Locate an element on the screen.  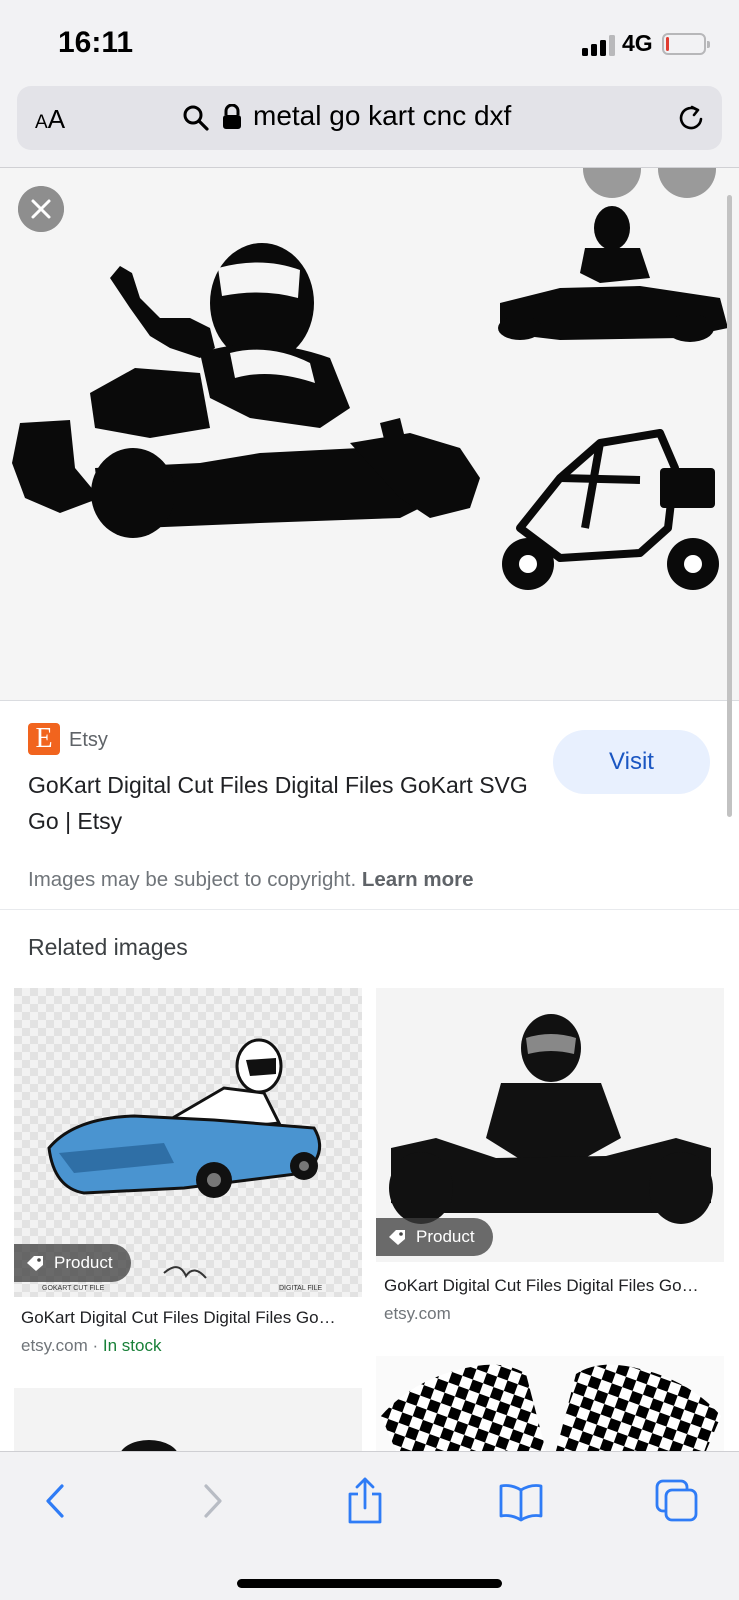
bookmarks-icon is located at coordinates (521, 1501).